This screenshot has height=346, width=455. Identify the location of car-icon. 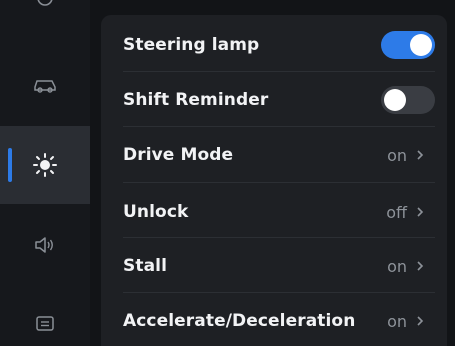
(45, 86).